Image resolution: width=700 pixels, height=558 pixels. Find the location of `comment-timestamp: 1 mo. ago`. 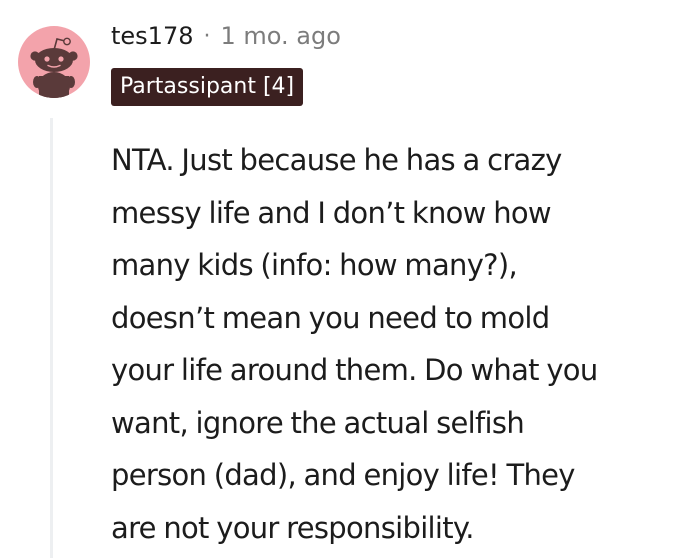

comment-timestamp: 1 mo. ago is located at coordinates (281, 36).